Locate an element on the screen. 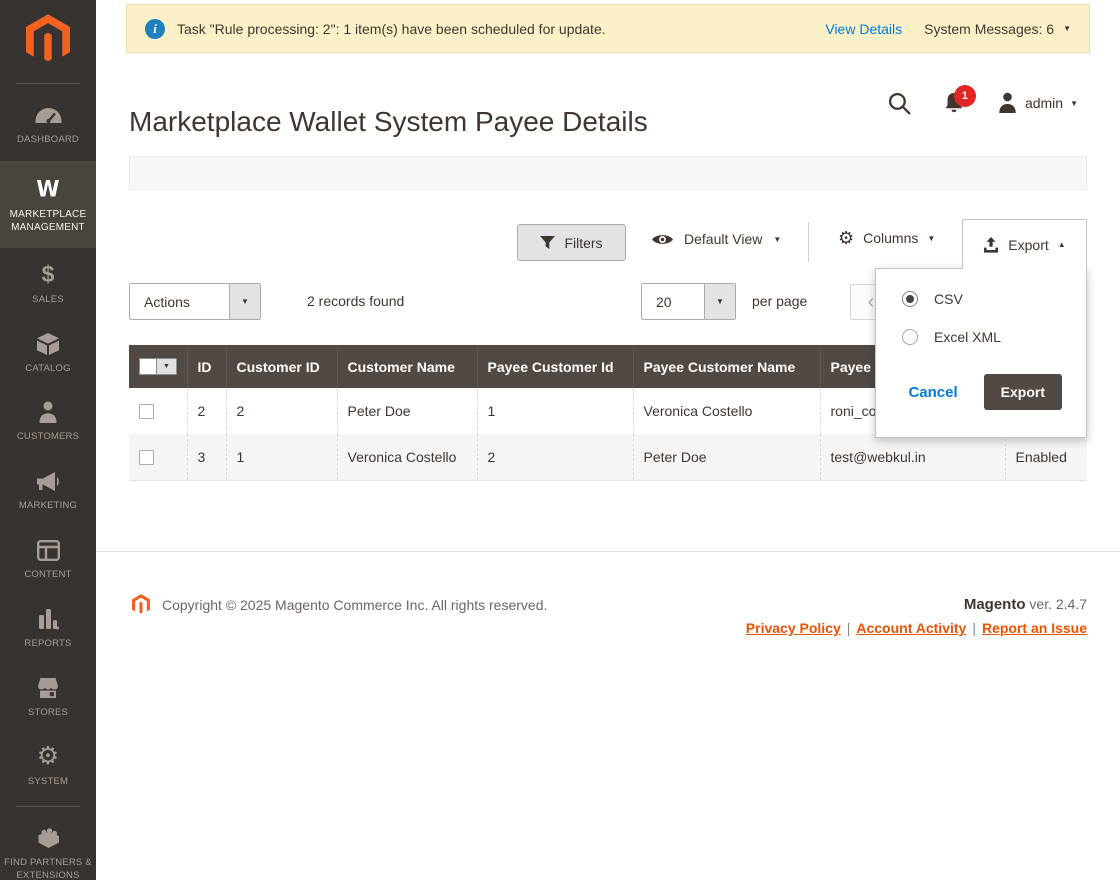  column-header-customer-id: Customer ID is located at coordinates (281, 366).